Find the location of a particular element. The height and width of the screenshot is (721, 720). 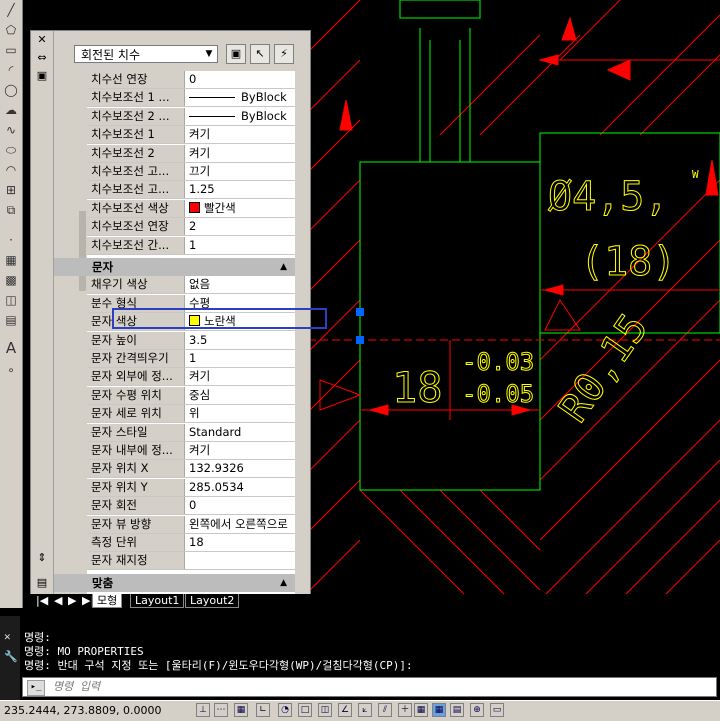

ellipse-arc-tool-icon: ◠ is located at coordinates (11, 170).